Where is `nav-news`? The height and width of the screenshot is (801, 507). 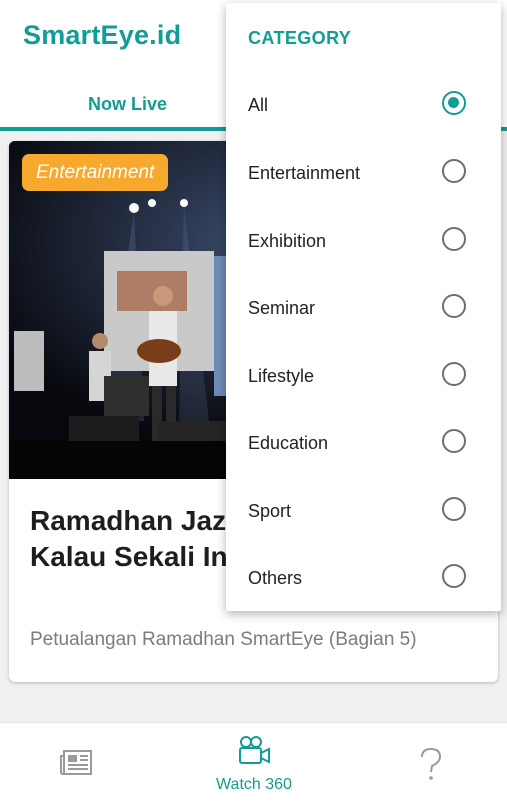 nav-news is located at coordinates (76, 765).